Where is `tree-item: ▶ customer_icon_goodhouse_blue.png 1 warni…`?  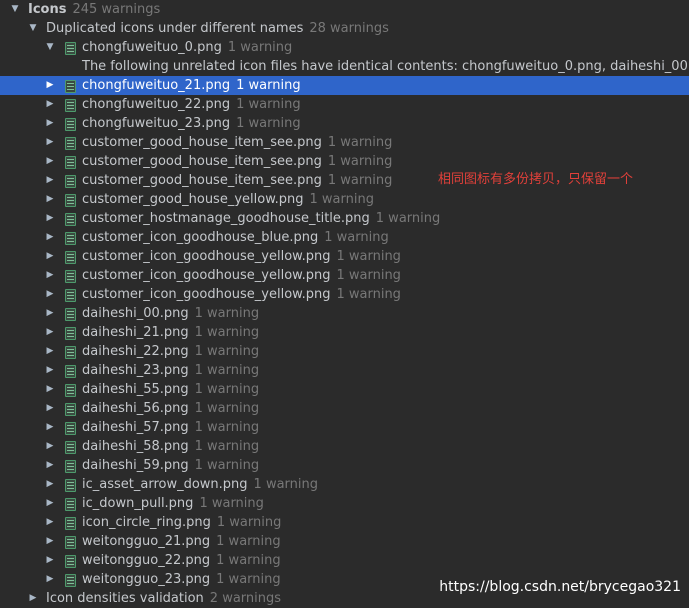
tree-item: ▶ customer_icon_goodhouse_blue.png 1 warni… is located at coordinates (344, 237).